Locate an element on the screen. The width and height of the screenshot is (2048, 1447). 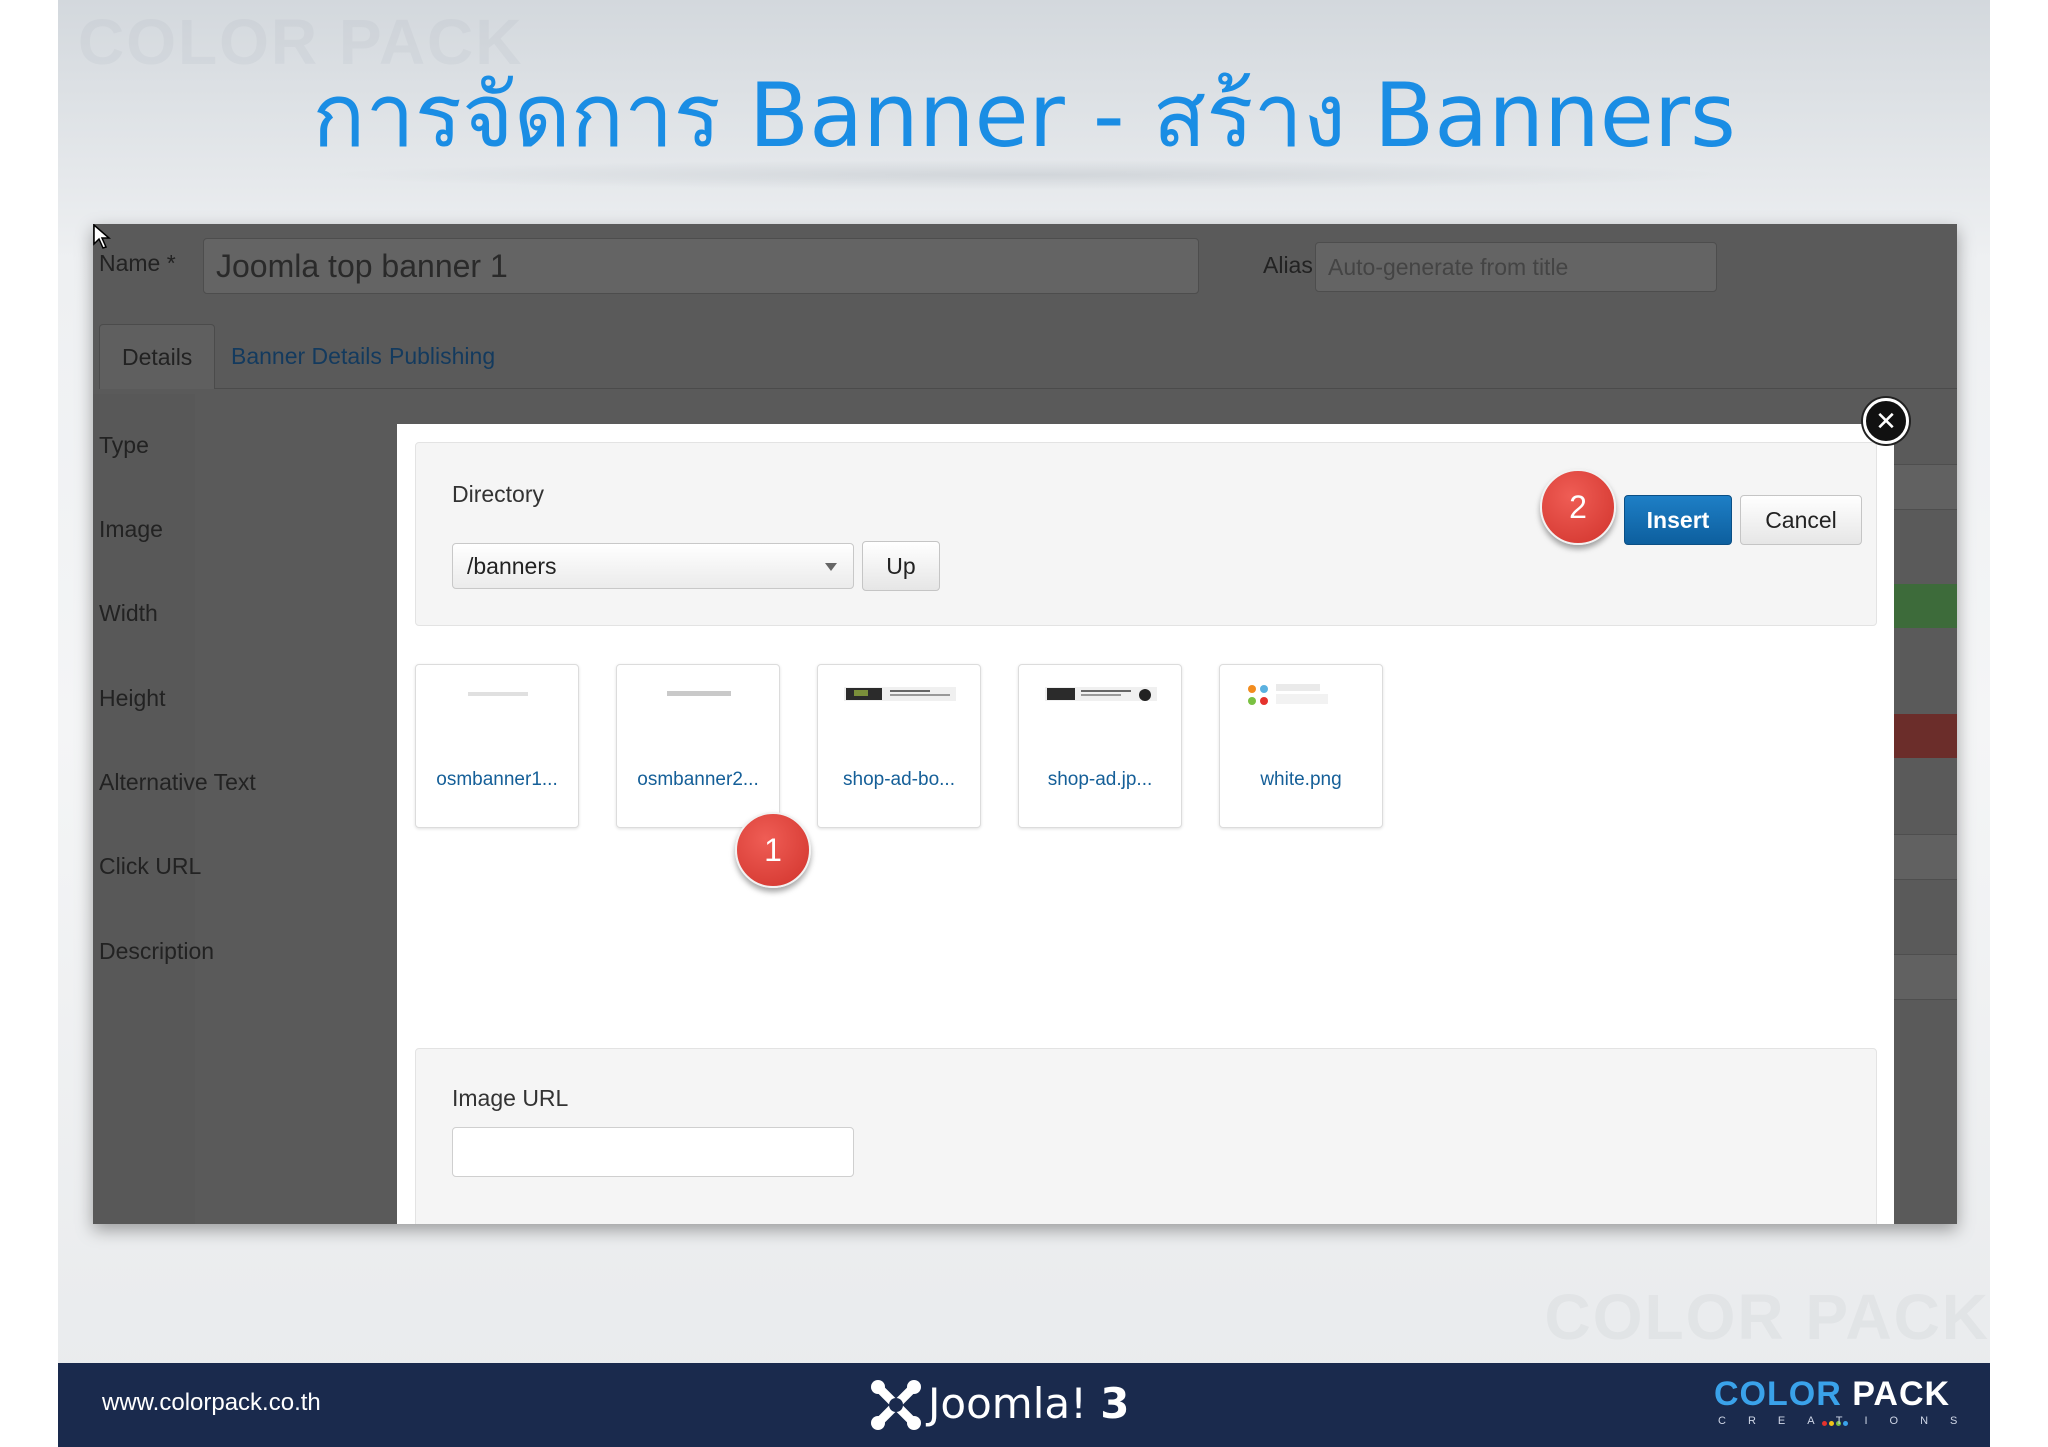
up-button: Up is located at coordinates (901, 566).